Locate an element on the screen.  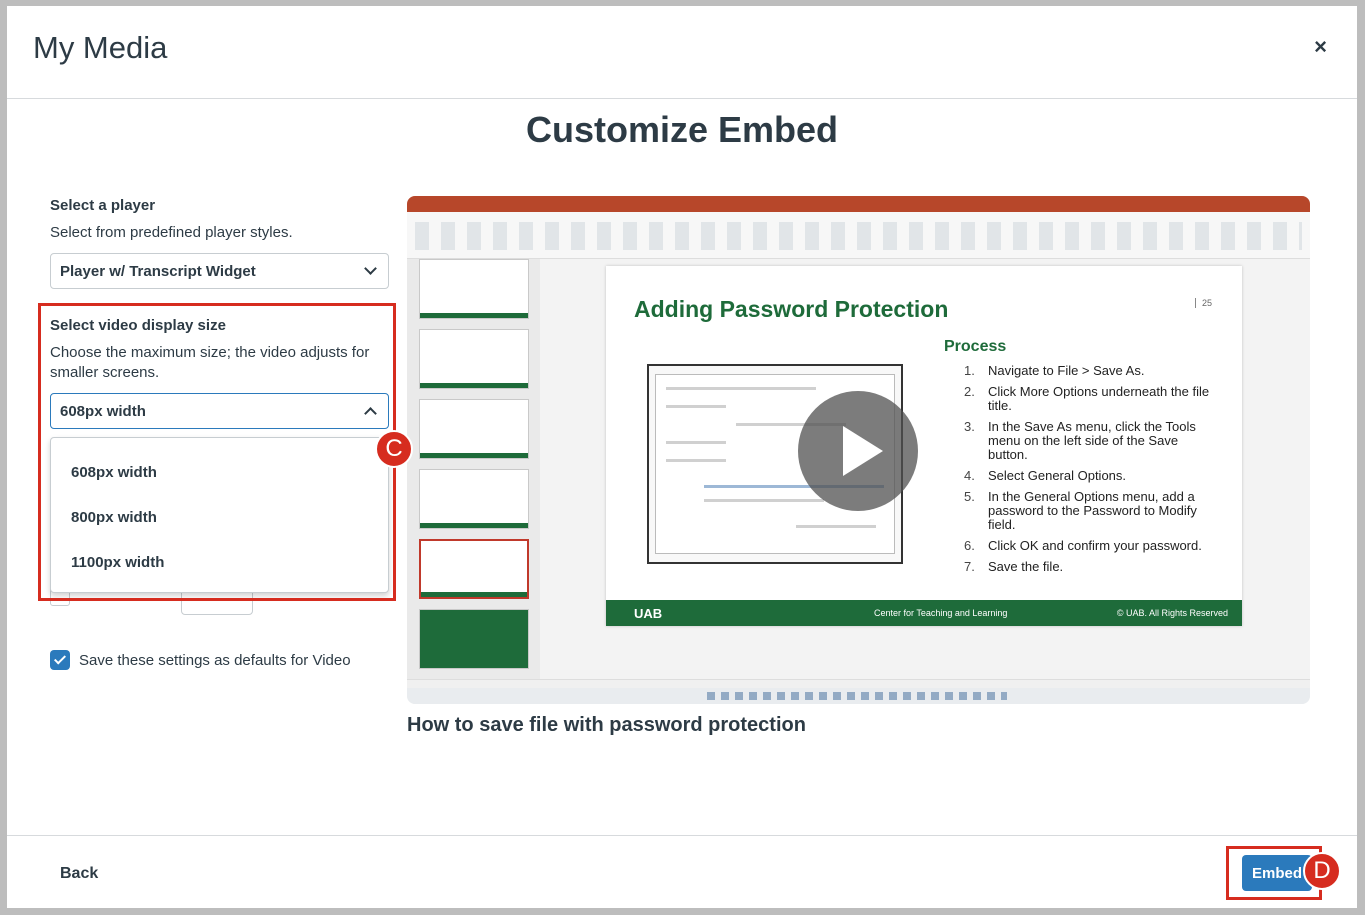
slide-thumbnails is located at coordinates (473, 469).